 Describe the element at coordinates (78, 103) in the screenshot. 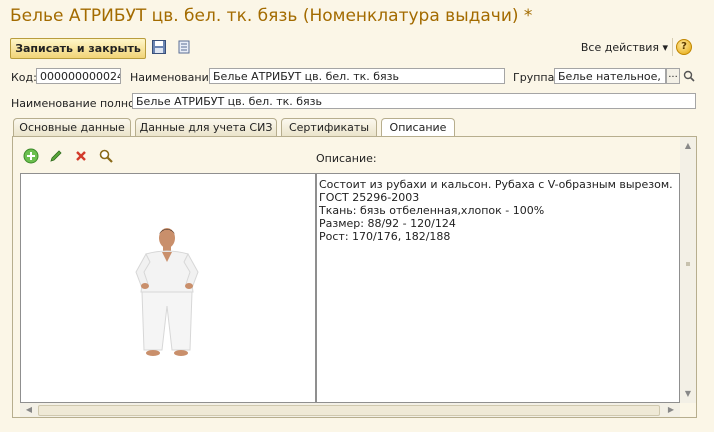

I see `full-name-label: Наименование полное:` at that location.